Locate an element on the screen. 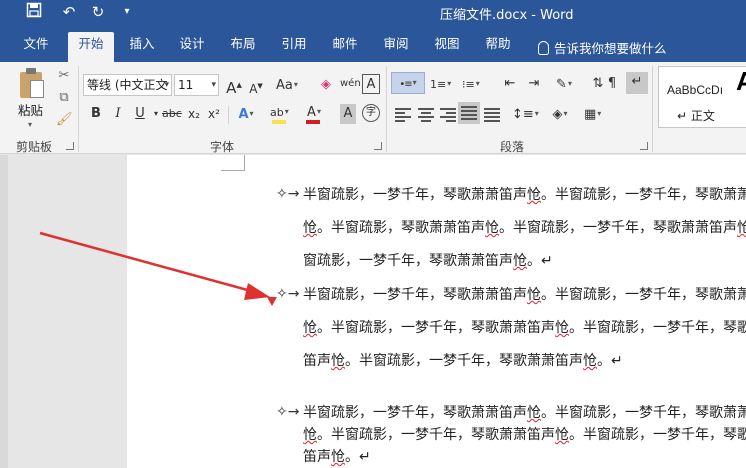 The width and height of the screenshot is (746, 468). paste-icon is located at coordinates (32, 83).